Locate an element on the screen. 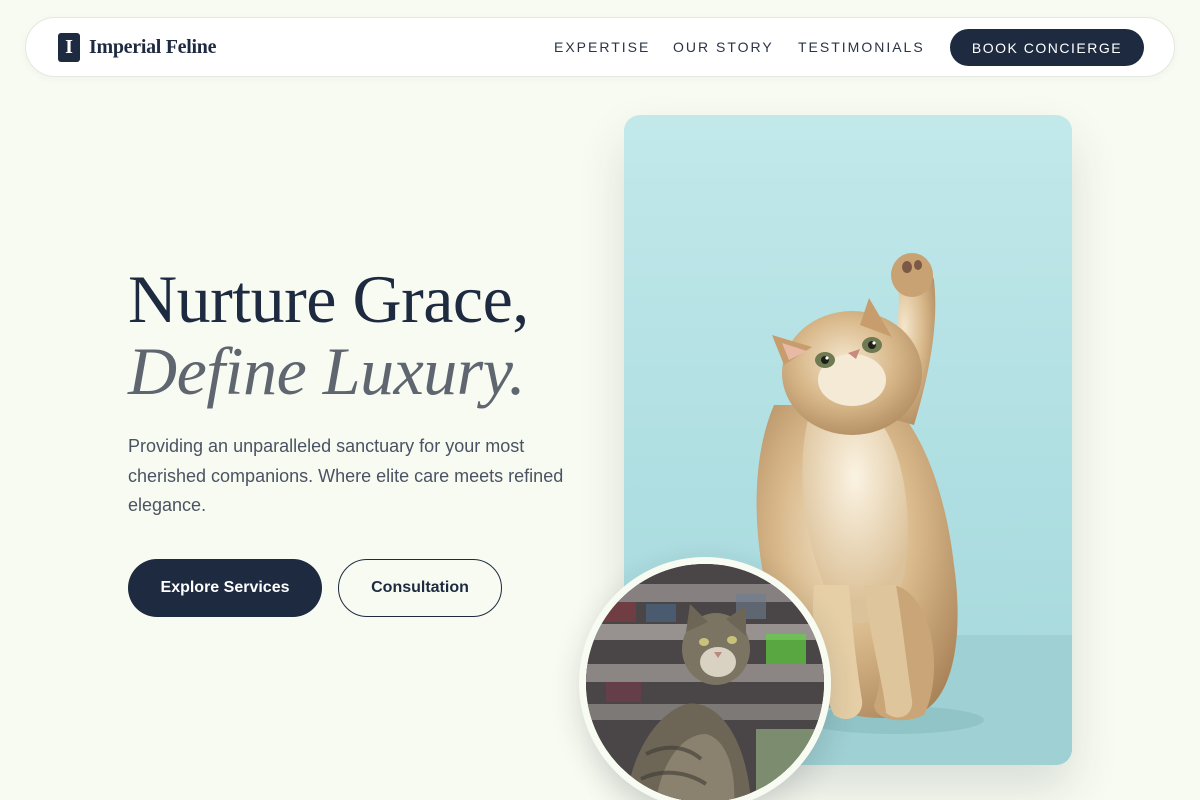 Image resolution: width=1200 pixels, height=800 pixels. nav-link-testimonials: TESTIMONIALS is located at coordinates (861, 47).